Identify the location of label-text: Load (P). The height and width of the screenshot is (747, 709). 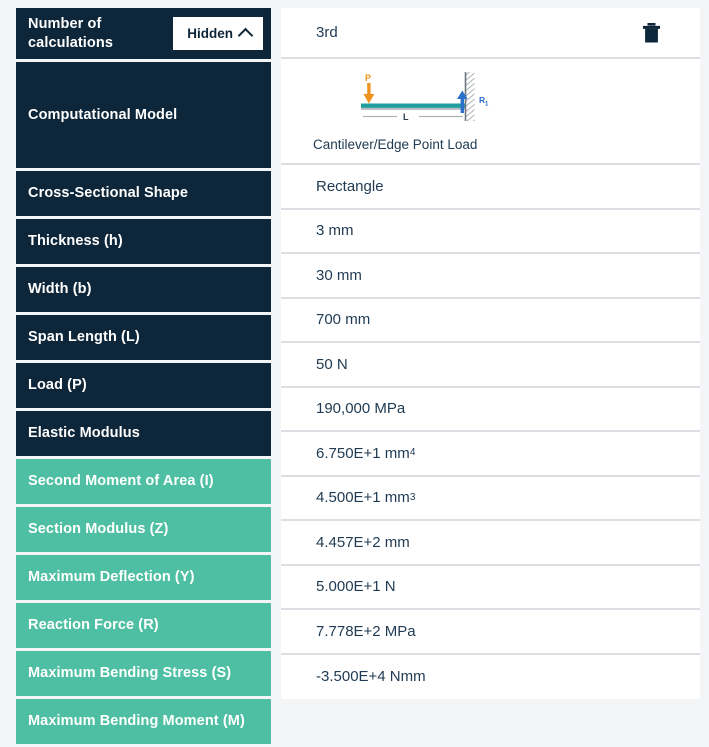
(57, 385).